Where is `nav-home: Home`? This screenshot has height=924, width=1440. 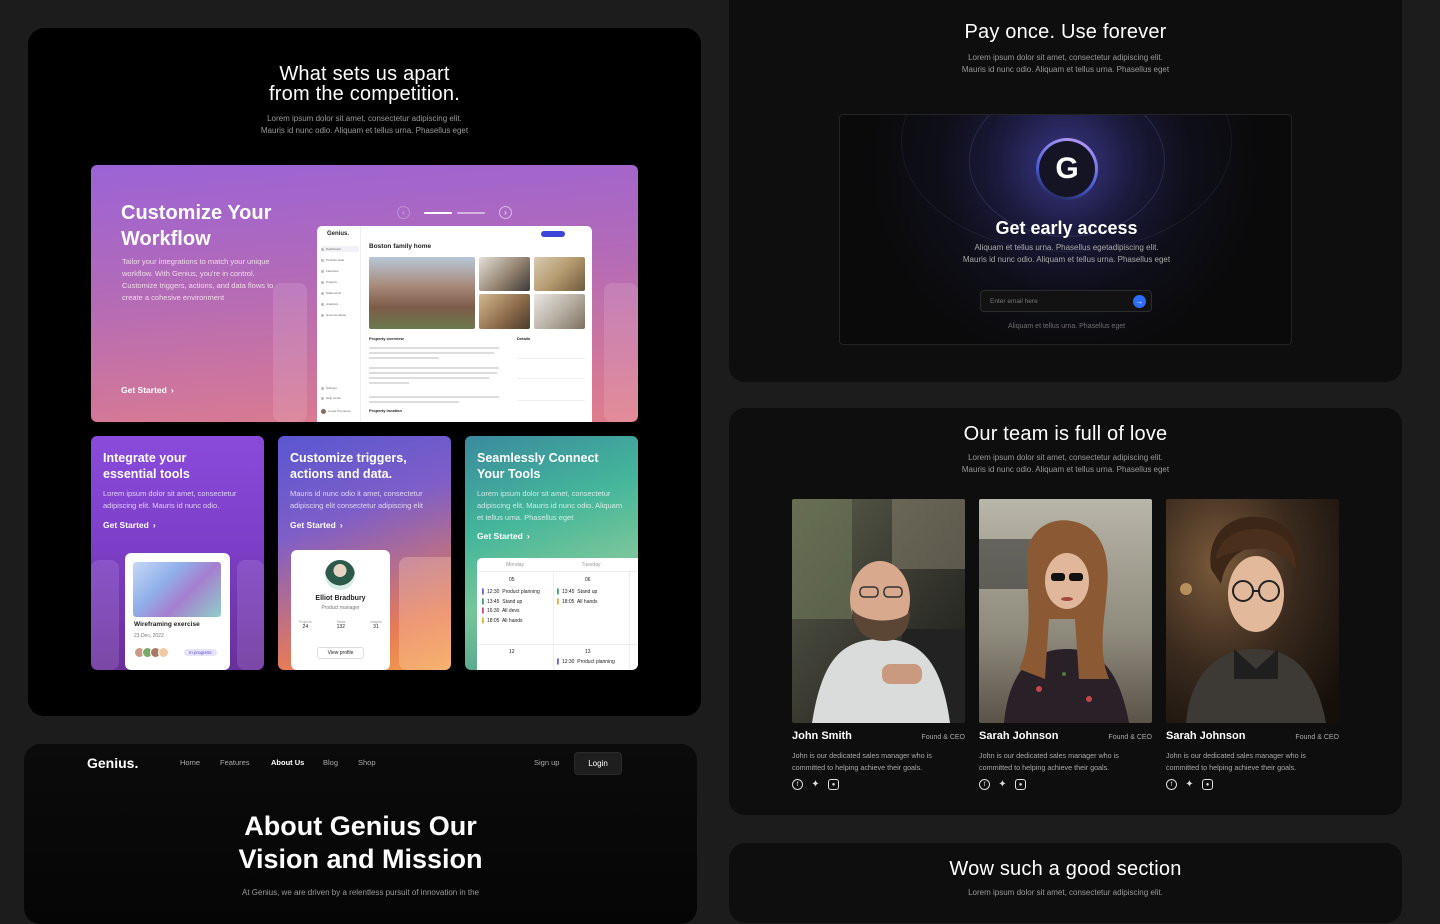 nav-home: Home is located at coordinates (190, 762).